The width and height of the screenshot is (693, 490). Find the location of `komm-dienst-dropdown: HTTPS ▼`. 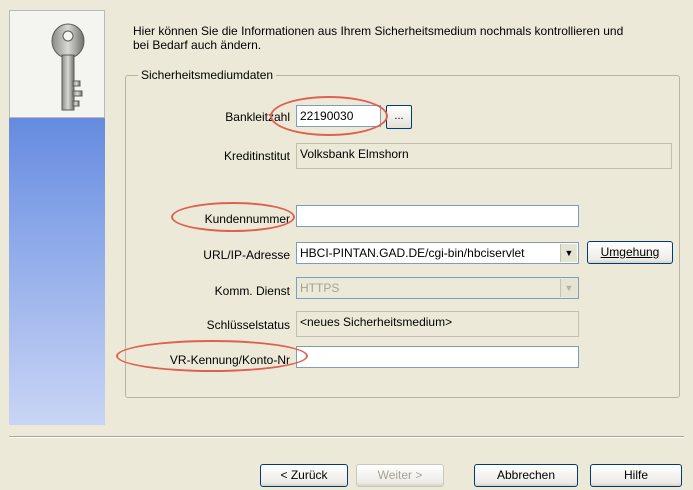

komm-dienst-dropdown: HTTPS ▼ is located at coordinates (437, 288).